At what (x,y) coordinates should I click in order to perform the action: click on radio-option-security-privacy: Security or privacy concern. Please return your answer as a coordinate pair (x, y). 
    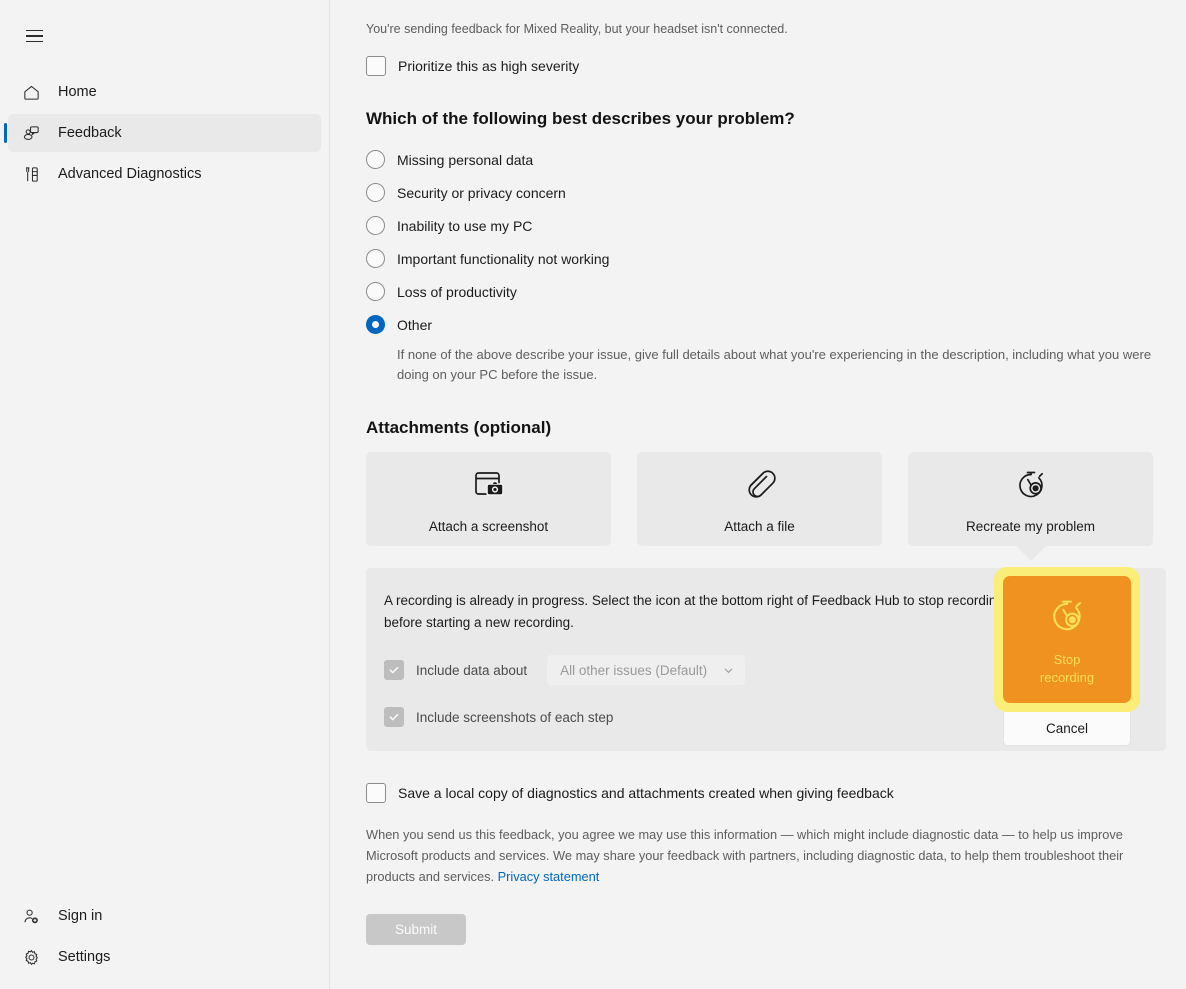
    Looking at the image, I should click on (776, 192).